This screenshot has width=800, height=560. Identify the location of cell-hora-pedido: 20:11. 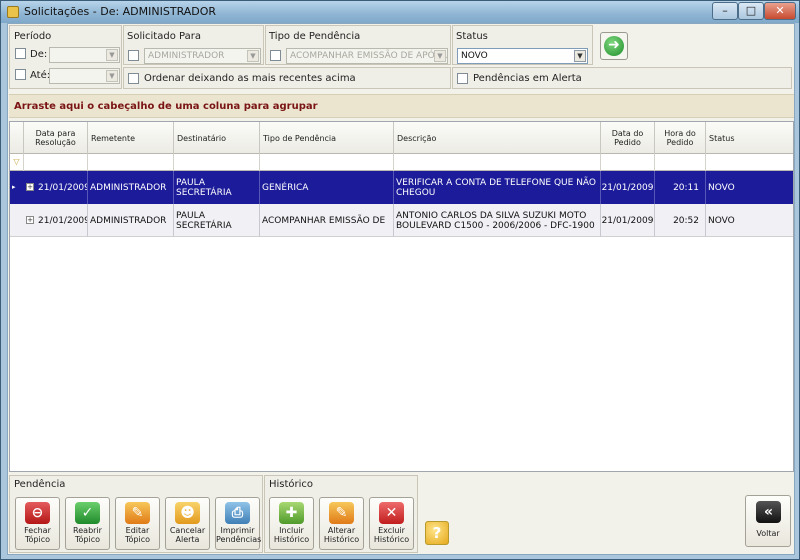
(680, 187).